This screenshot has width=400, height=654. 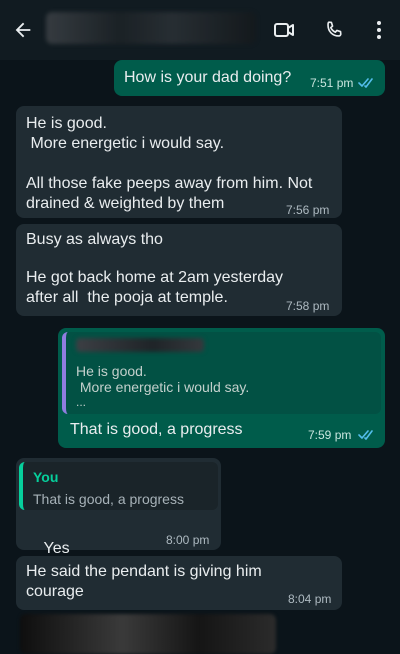 What do you see at coordinates (155, 277) in the screenshot?
I see `message-text: He got back home at 2am yesterday` at bounding box center [155, 277].